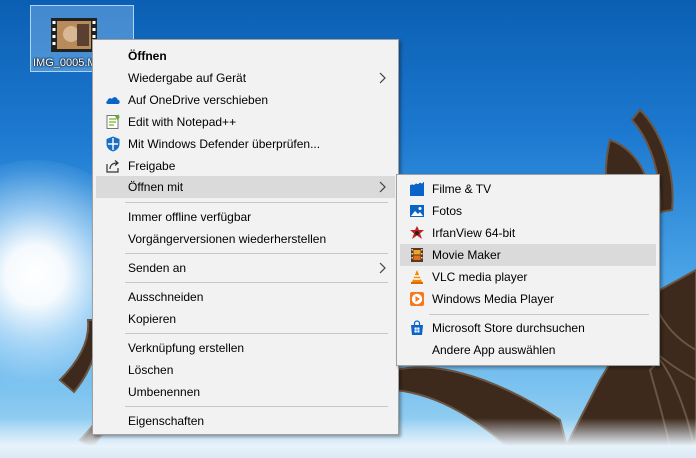 Image resolution: width=696 pixels, height=458 pixels. Describe the element at coordinates (245, 56) in the screenshot. I see `menu-item-open: Öffnen` at that location.